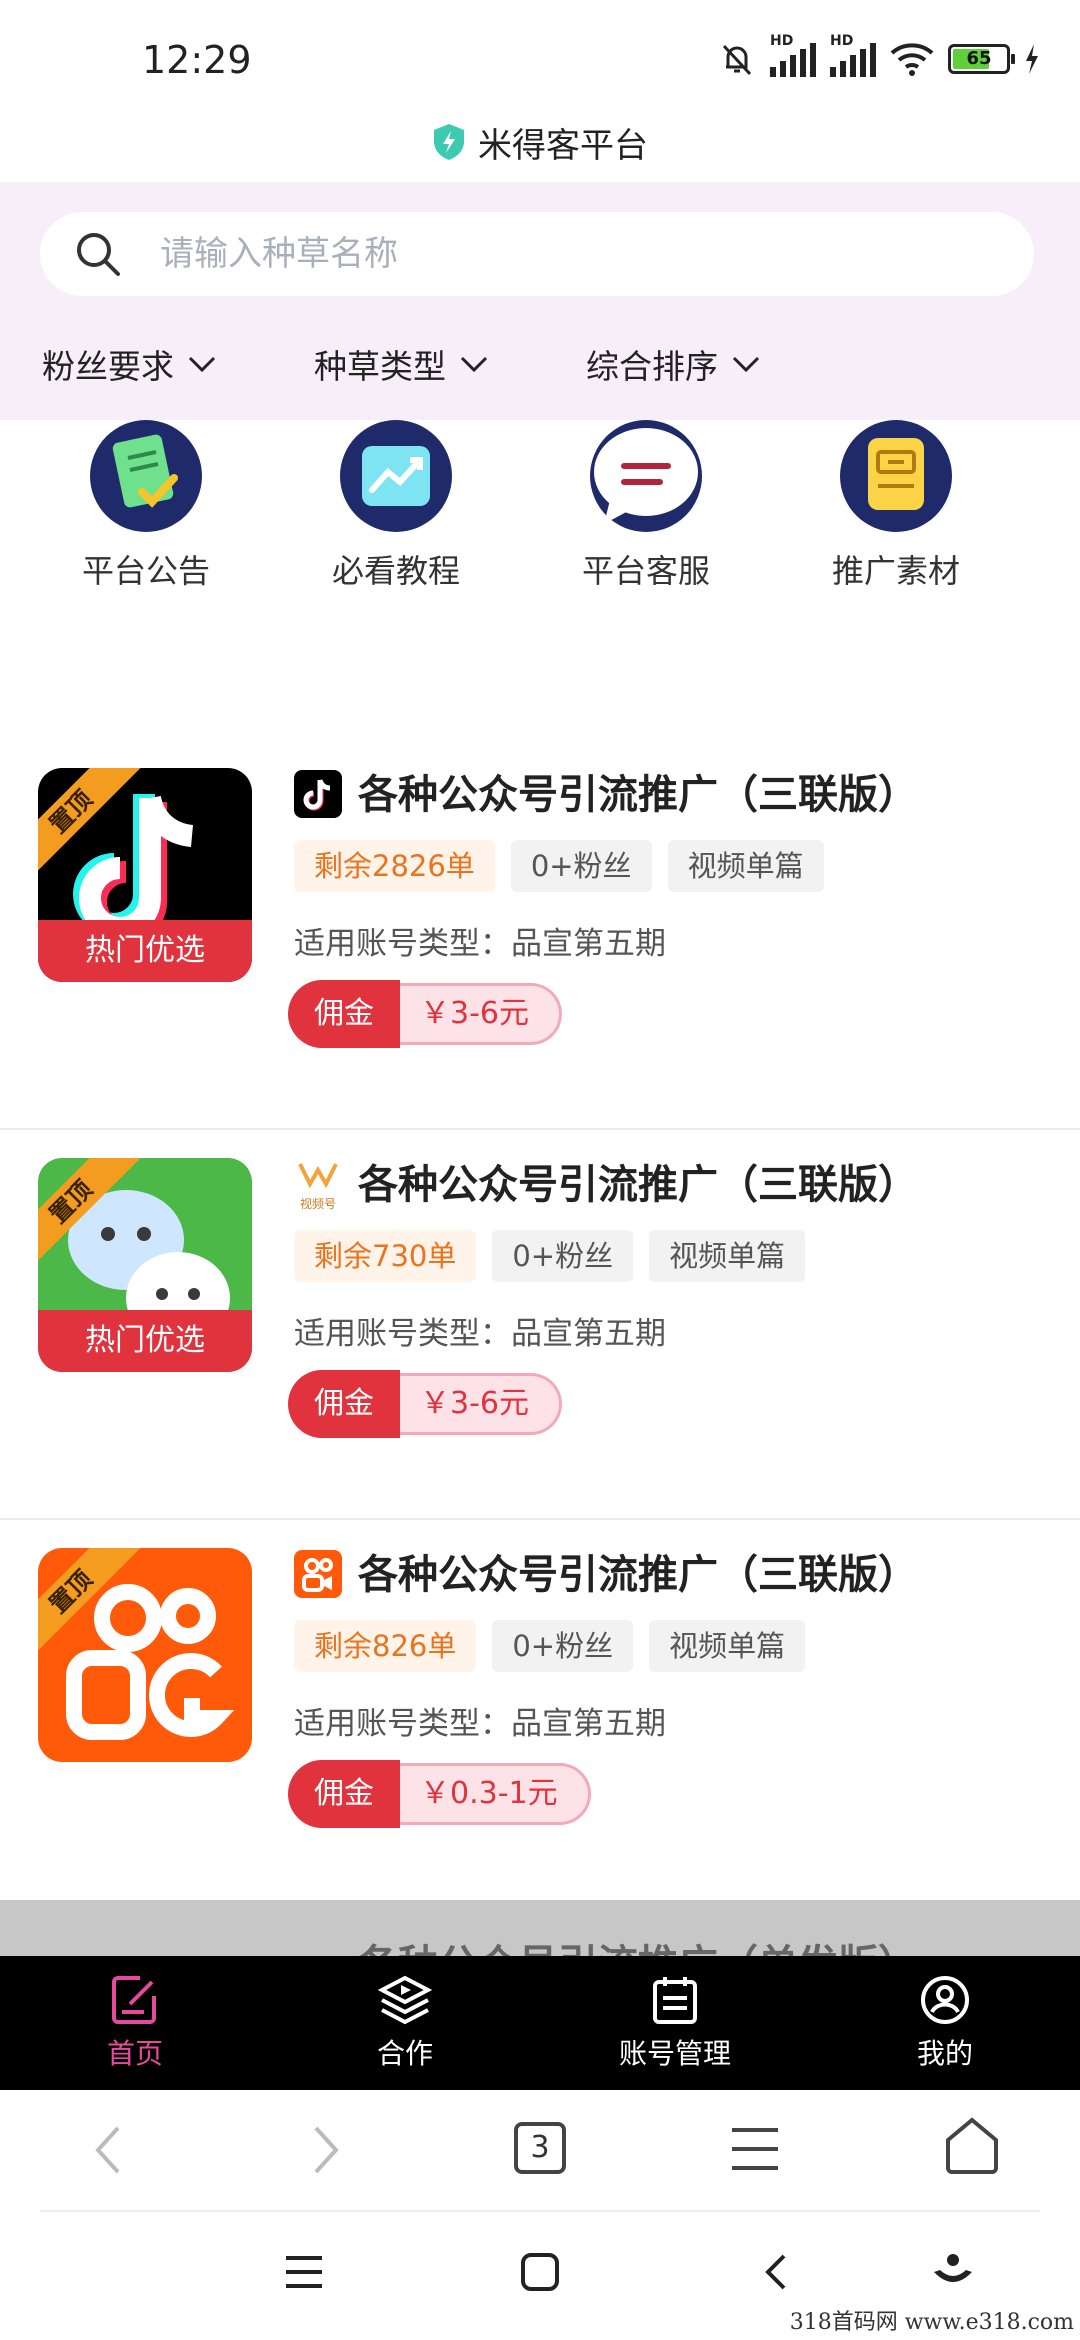  What do you see at coordinates (396, 476) in the screenshot?
I see `trend-chart-icon` at bounding box center [396, 476].